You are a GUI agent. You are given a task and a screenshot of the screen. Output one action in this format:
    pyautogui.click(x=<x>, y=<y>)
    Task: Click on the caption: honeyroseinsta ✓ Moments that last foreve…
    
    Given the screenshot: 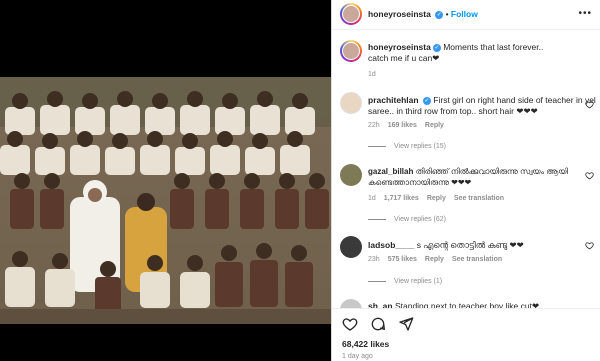 What is the action you would take?
    pyautogui.click(x=455, y=53)
    